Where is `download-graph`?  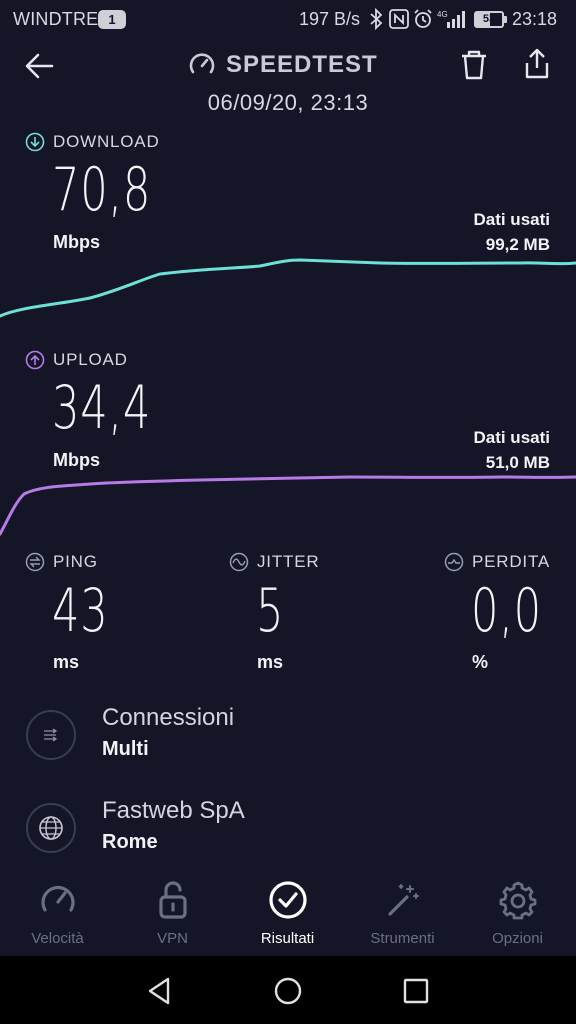 download-graph is located at coordinates (288, 288).